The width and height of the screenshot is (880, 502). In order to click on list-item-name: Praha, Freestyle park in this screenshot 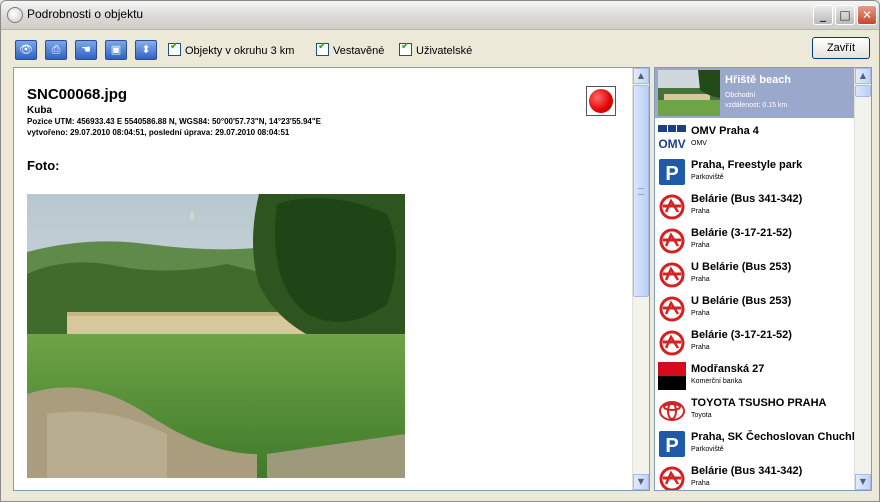, I will do `click(747, 165)`.